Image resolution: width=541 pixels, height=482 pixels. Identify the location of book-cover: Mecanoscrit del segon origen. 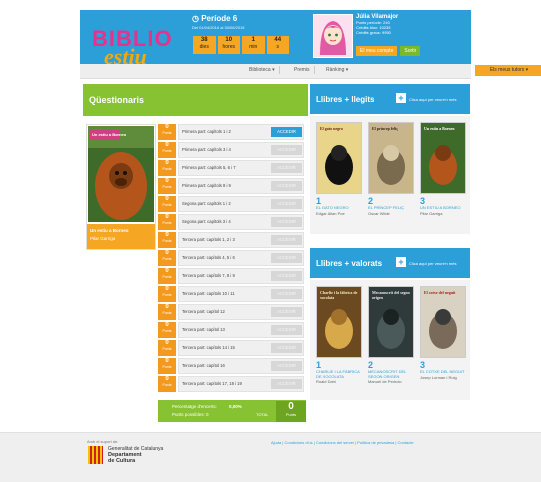
(391, 322).